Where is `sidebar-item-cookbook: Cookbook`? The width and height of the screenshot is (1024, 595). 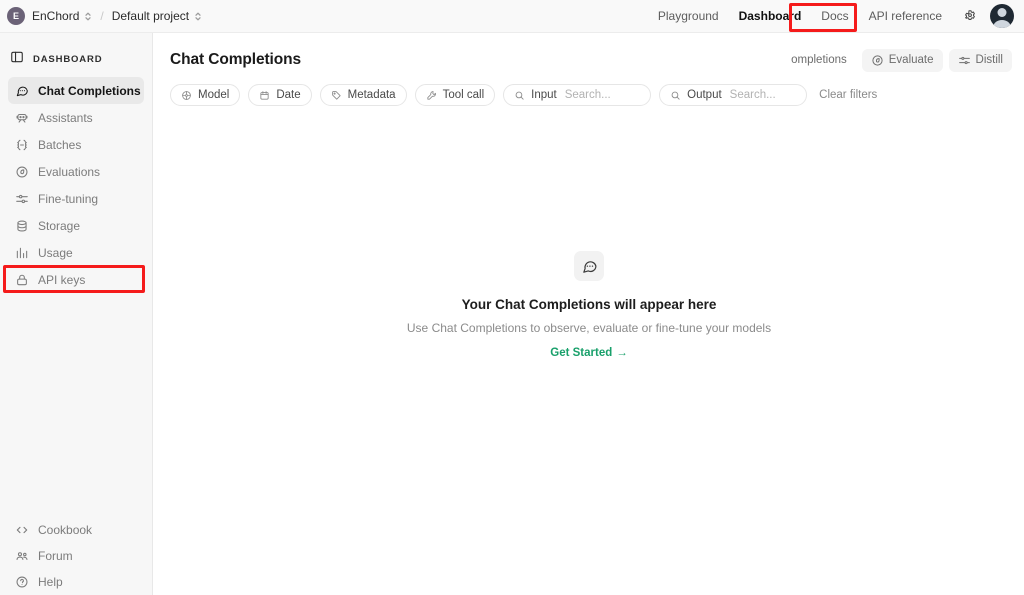 sidebar-item-cookbook: Cookbook is located at coordinates (76, 530).